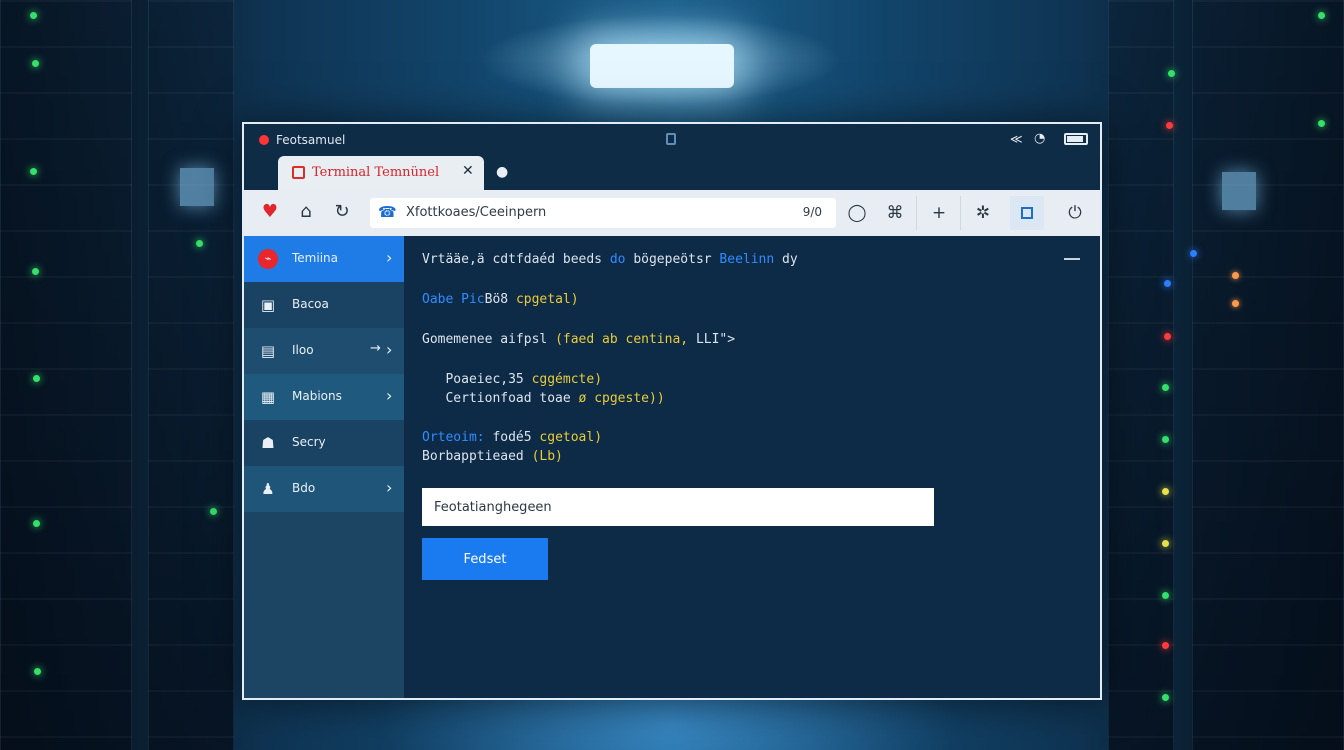  What do you see at coordinates (387, 212) in the screenshot?
I see `site-icon: ☎` at bounding box center [387, 212].